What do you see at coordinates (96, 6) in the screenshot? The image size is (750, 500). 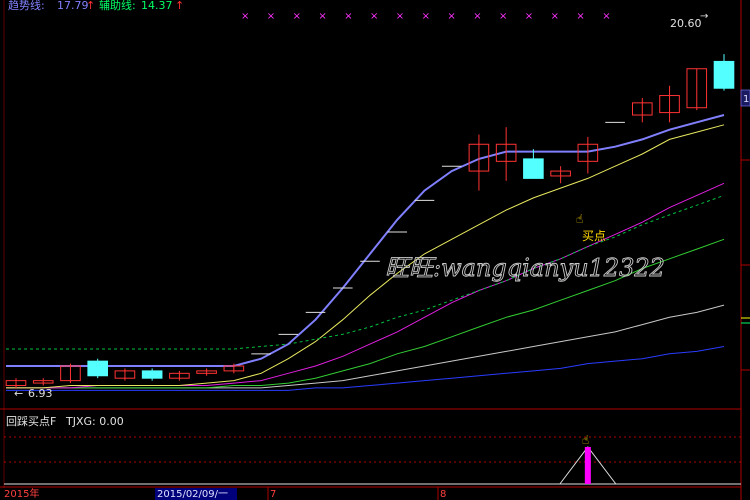 I see `top-legend: 趋势线: 17.79 ↑ 辅助线: 14.37 ↑` at bounding box center [96, 6].